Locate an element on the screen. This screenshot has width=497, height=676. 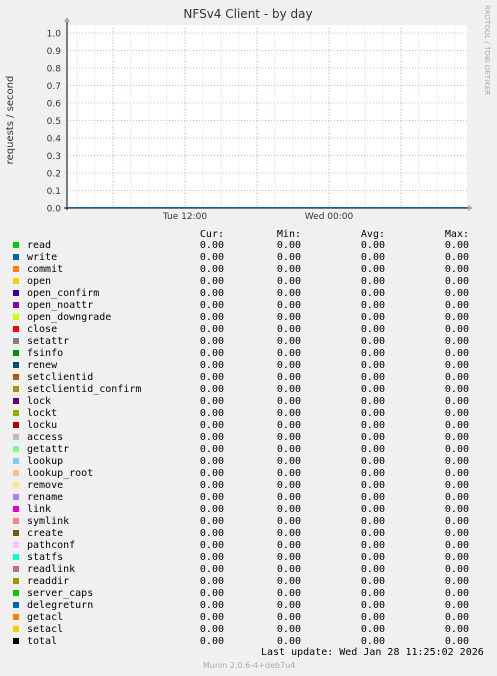
legend-row-fsinfo: fsinfo 0.00 0.00 0.00 0.00 is located at coordinates (248, 354).